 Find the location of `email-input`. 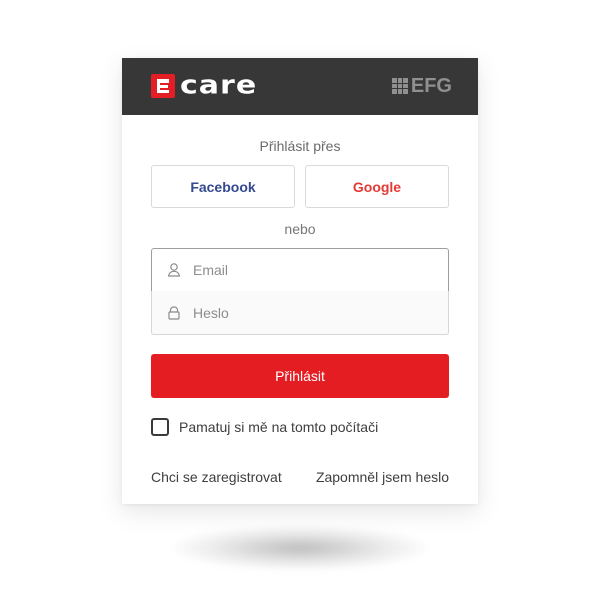

email-input is located at coordinates (313, 270).